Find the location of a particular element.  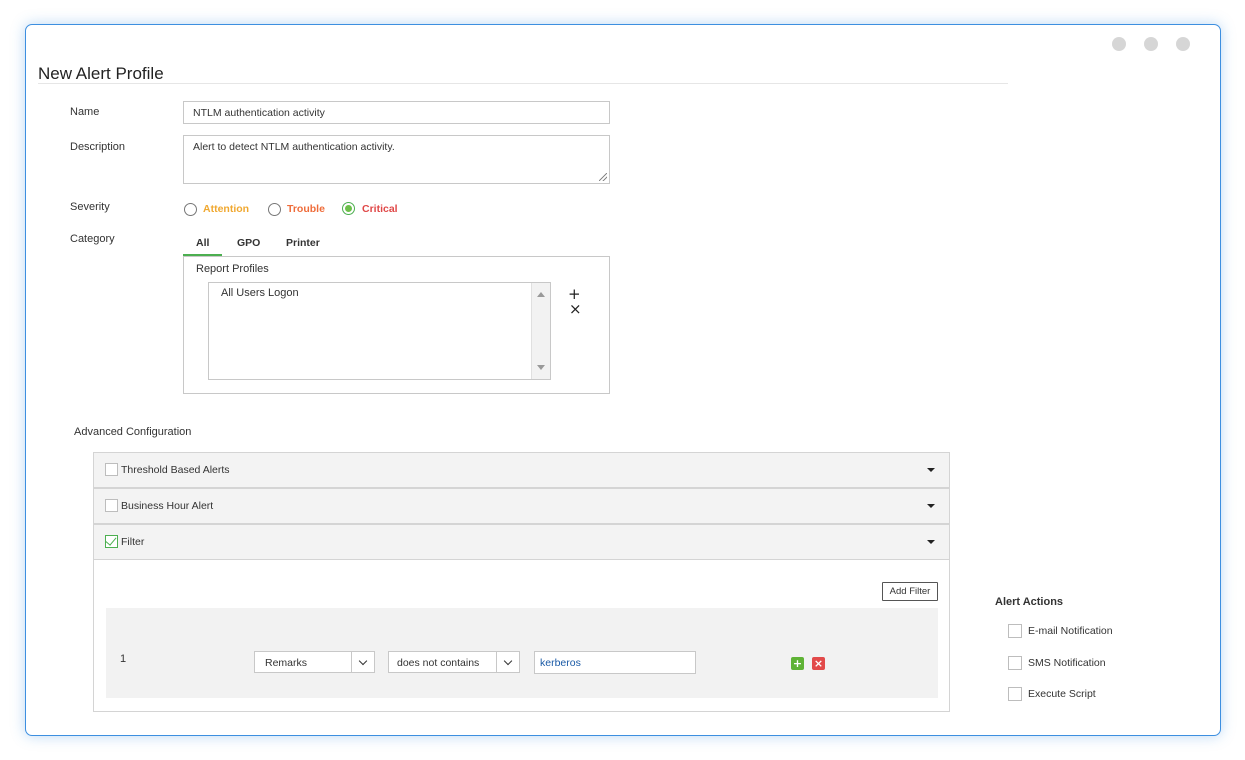

scroll-up-icon is located at coordinates (541, 294).